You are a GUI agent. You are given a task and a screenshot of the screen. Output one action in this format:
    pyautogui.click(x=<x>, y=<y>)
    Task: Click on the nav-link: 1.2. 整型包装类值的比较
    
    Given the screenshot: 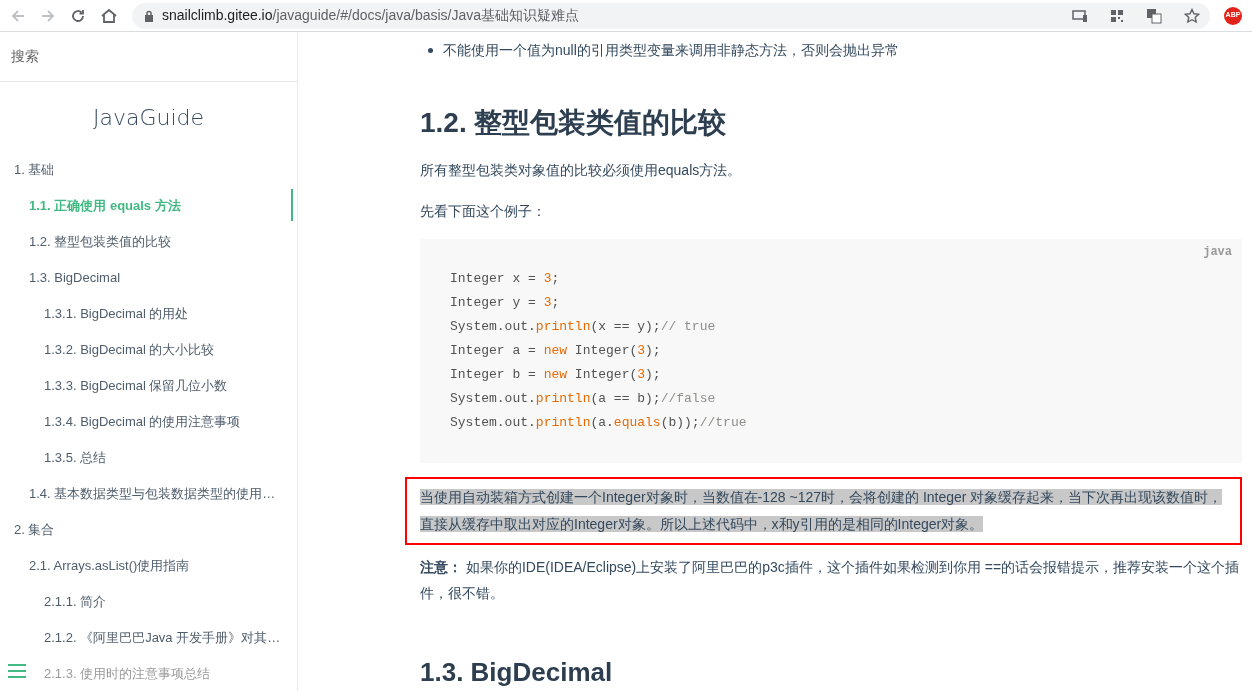 What is the action you would take?
    pyautogui.click(x=100, y=242)
    